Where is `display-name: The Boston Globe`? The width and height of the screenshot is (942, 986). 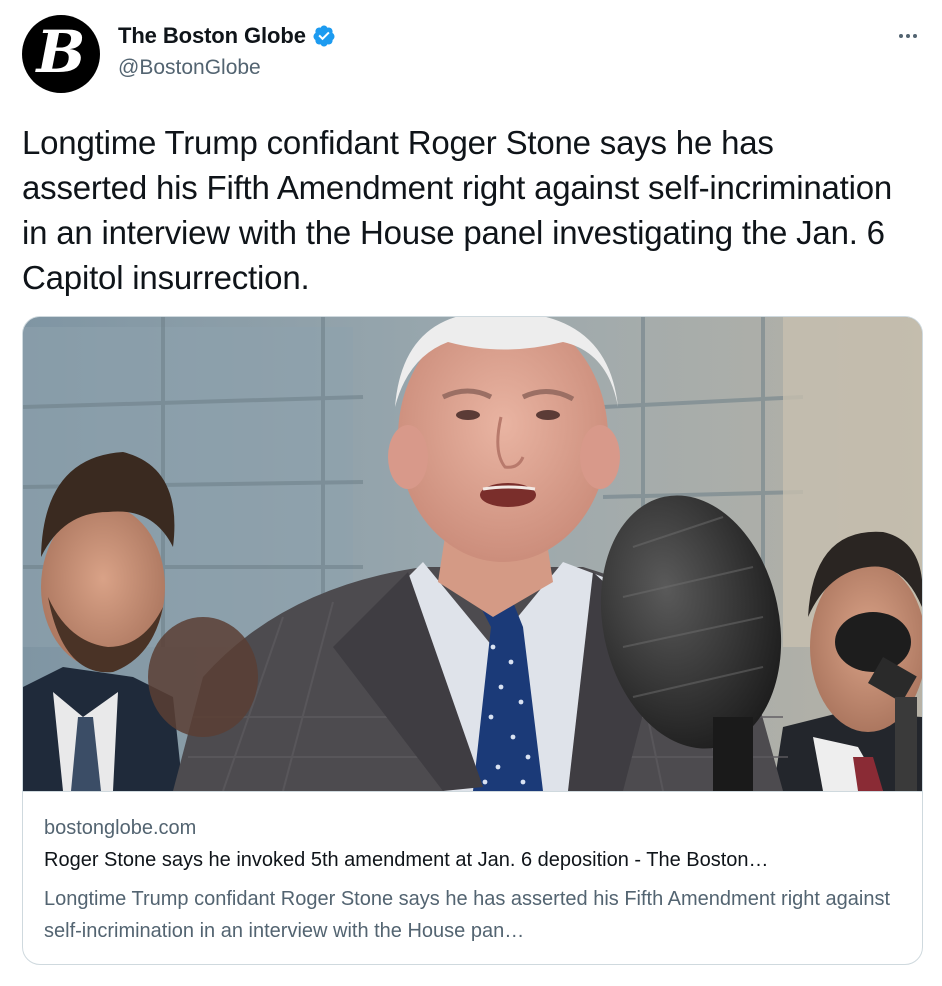
display-name: The Boston Globe is located at coordinates (212, 36).